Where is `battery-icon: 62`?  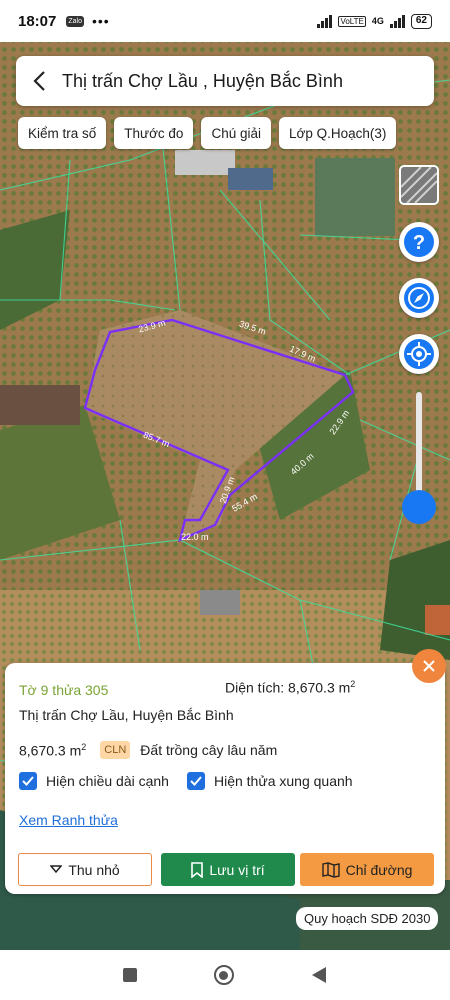 battery-icon: 62 is located at coordinates (421, 21).